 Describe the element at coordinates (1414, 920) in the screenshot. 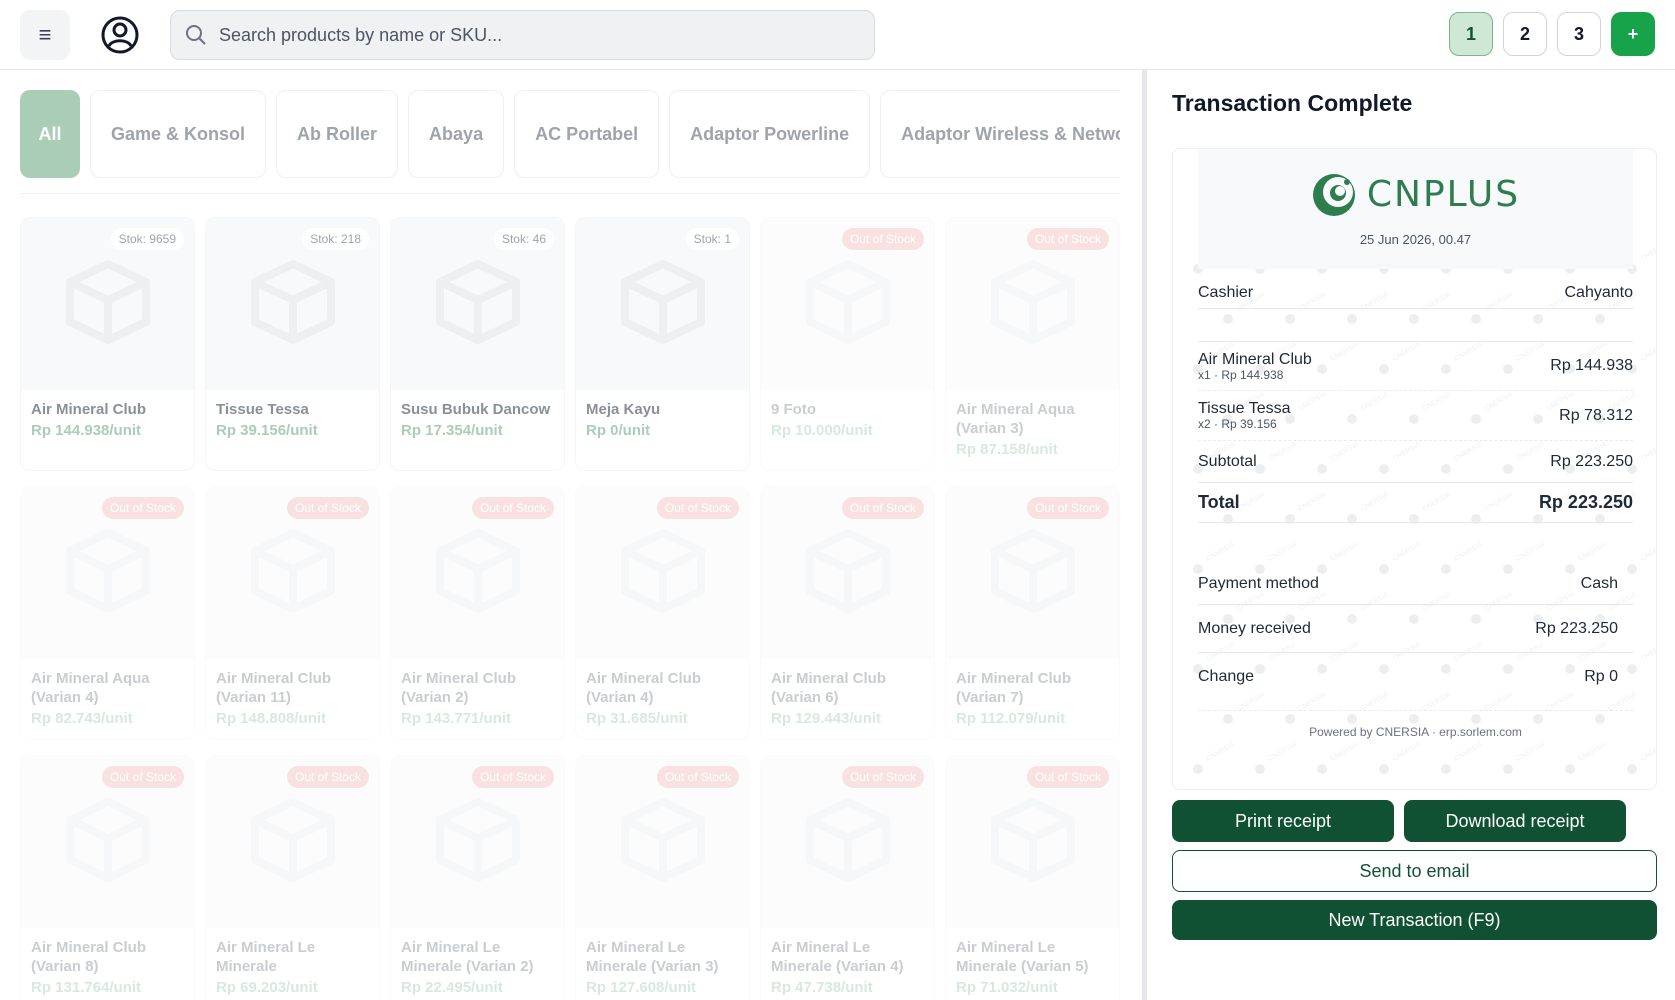

I see `new-transaction-button: New Transaction (F9)` at that location.